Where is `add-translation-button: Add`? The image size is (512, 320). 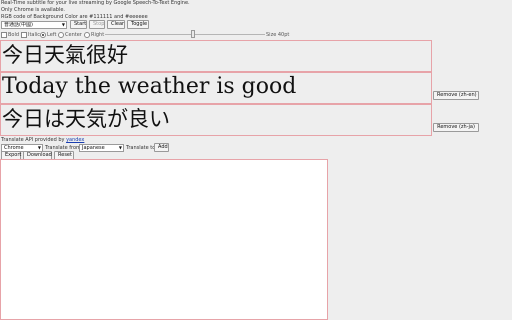 add-translation-button: Add is located at coordinates (161, 147).